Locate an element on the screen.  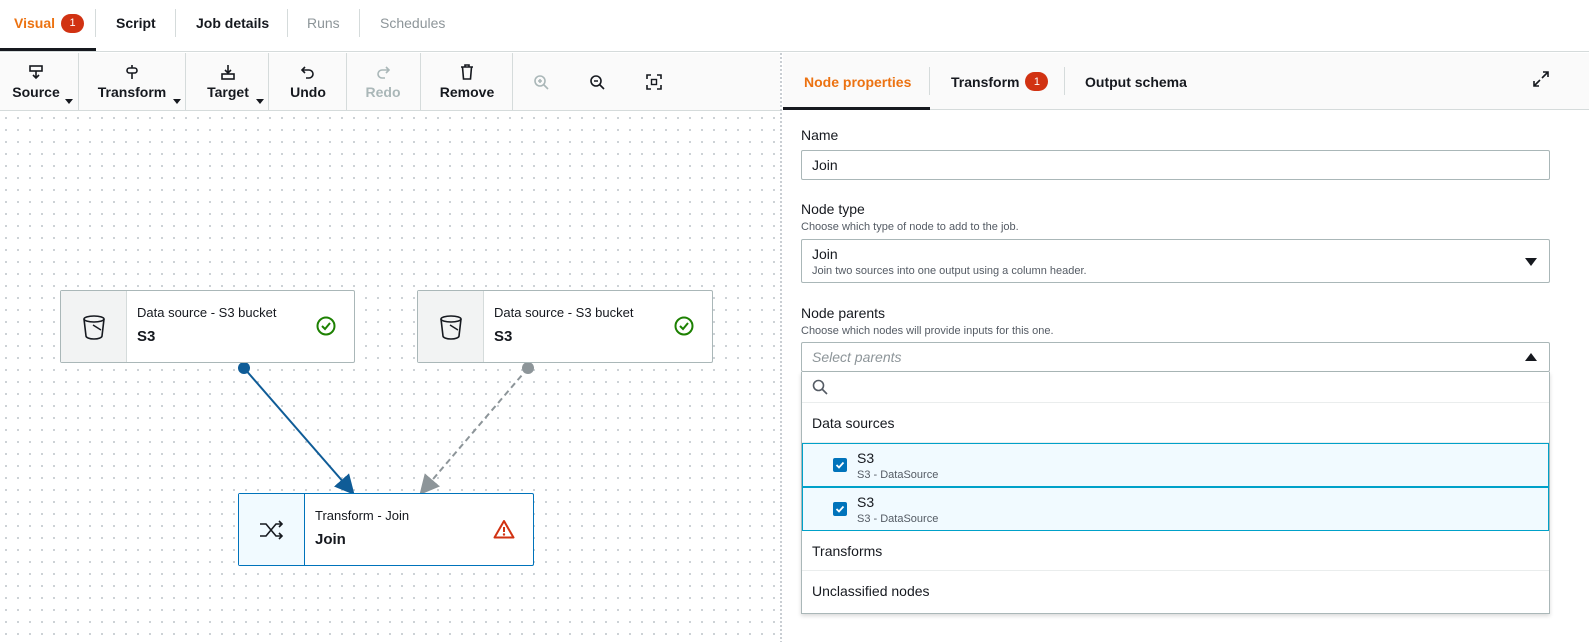
tab-visual: Visual 1 is located at coordinates (49, 23).